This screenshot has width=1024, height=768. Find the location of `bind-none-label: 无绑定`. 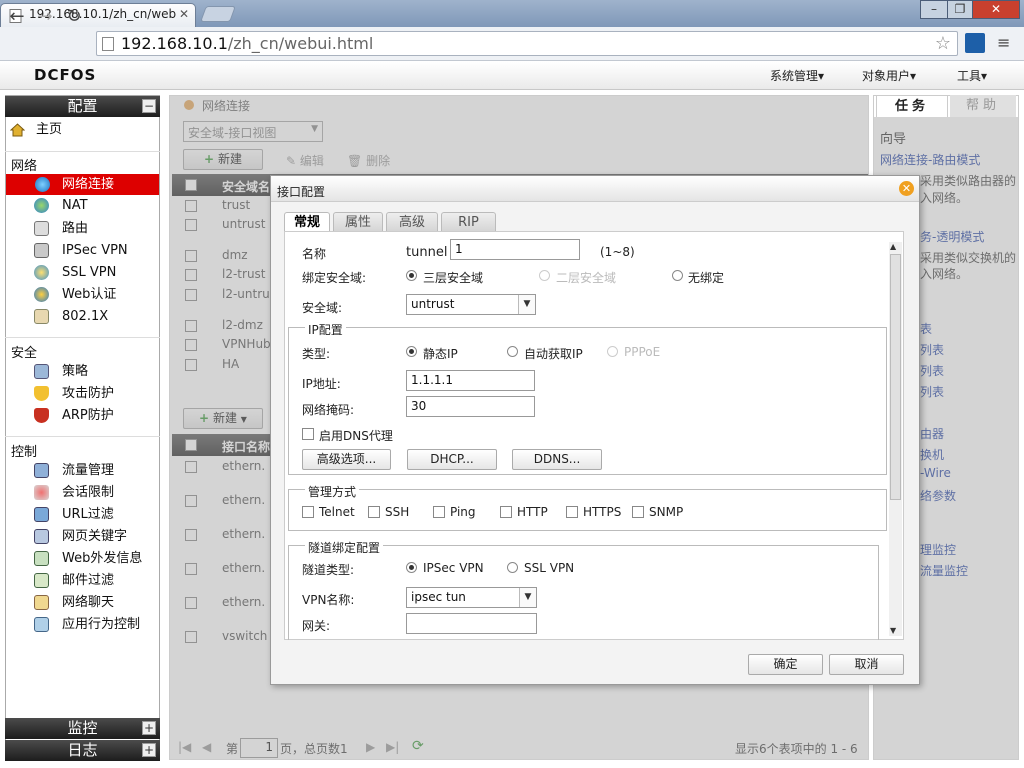

bind-none-label: 无绑定 is located at coordinates (706, 278).